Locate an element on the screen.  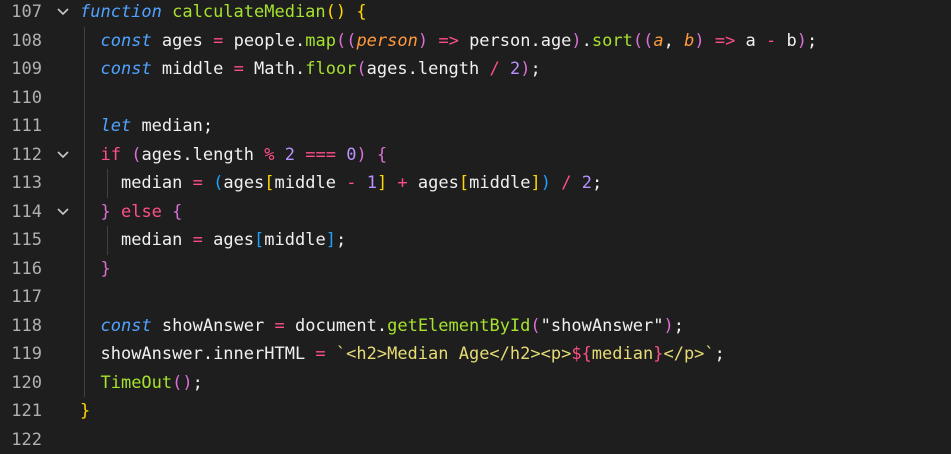
code-line: 111 let median; is located at coordinates (475, 126).